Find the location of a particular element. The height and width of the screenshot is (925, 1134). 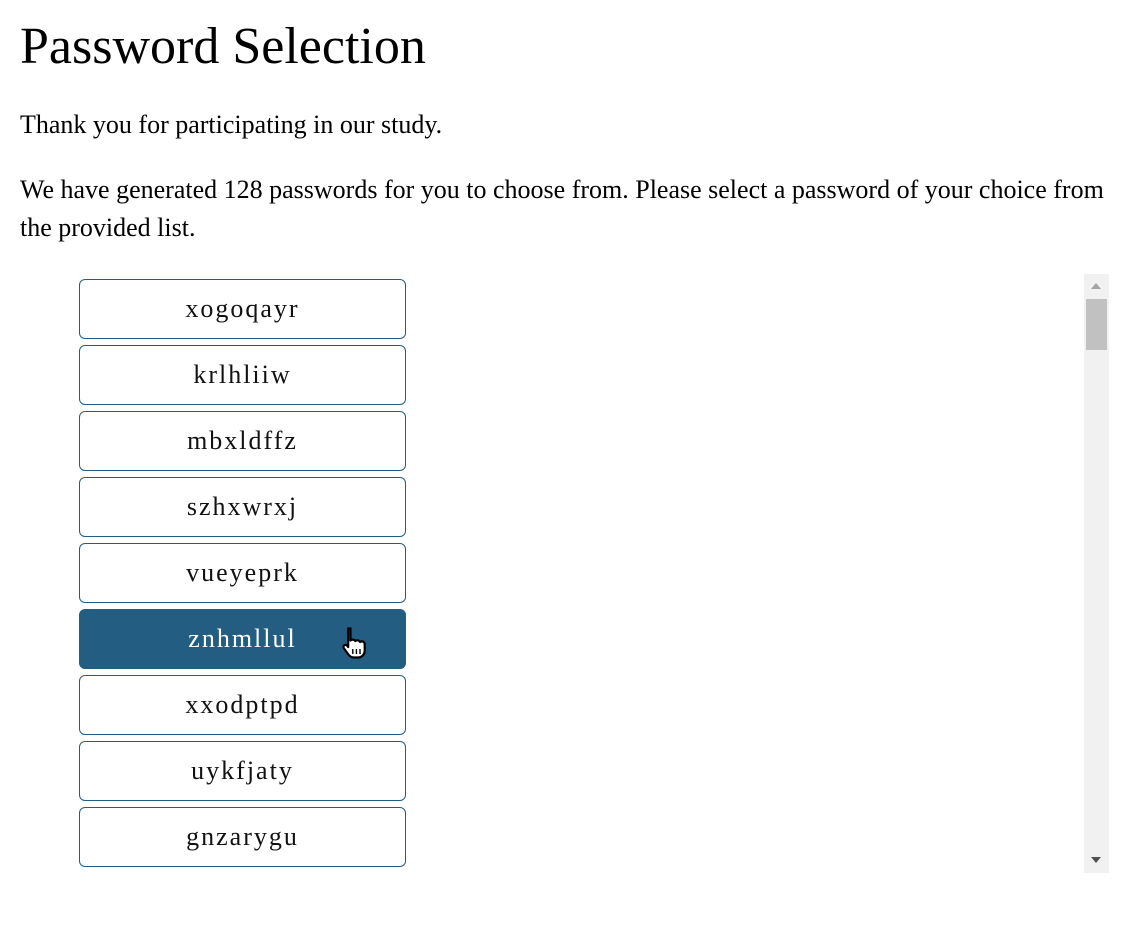

password-option-label: gnzarygu is located at coordinates (242, 836).